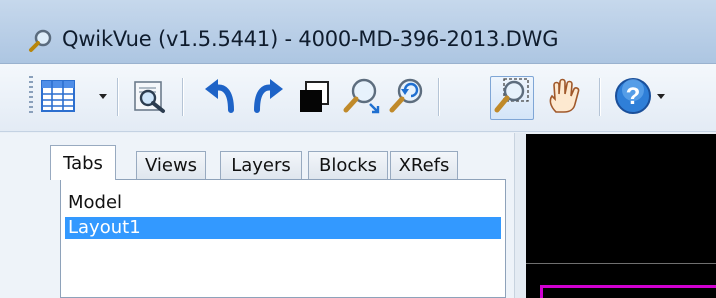  Describe the element at coordinates (31, 96) in the screenshot. I see `toolbar-grip` at that location.